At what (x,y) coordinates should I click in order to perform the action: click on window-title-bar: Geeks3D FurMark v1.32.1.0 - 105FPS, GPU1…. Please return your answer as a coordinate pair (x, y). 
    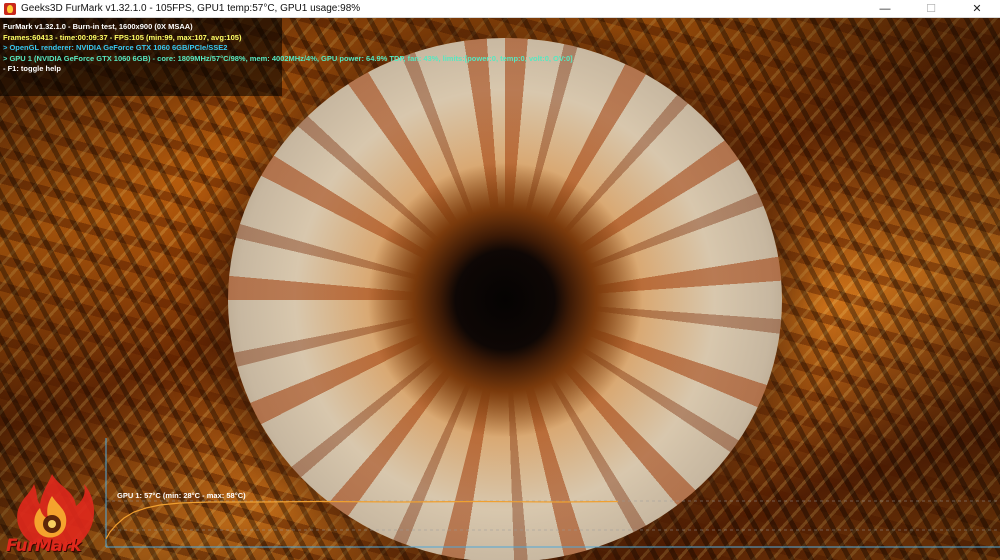
    Looking at the image, I should click on (500, 9).